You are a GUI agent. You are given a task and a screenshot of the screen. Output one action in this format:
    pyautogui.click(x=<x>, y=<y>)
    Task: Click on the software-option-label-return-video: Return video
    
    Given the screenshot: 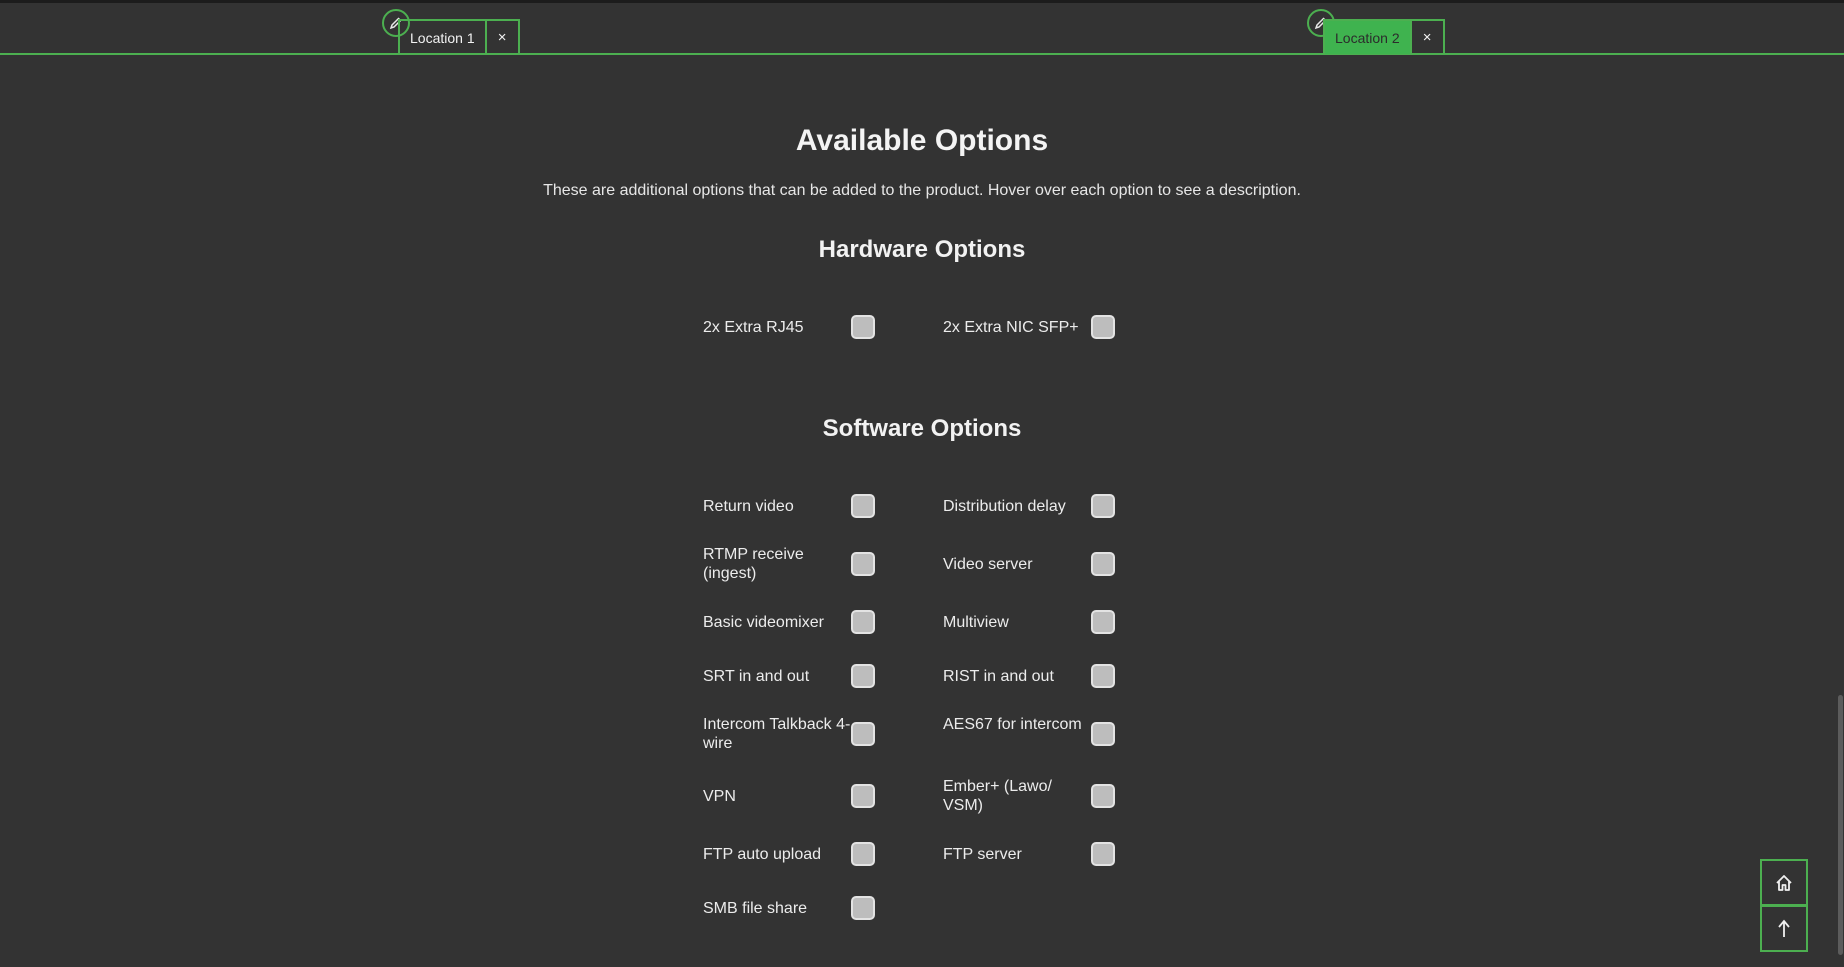 What is the action you would take?
    pyautogui.click(x=748, y=506)
    